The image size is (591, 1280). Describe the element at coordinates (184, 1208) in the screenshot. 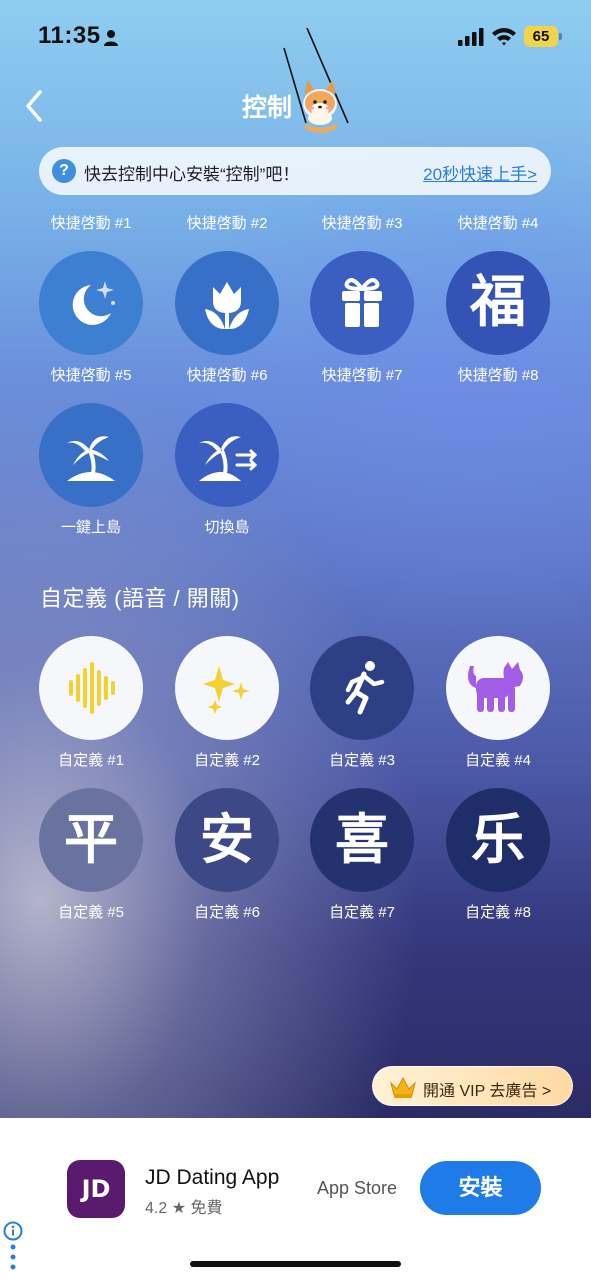

I see `ad-app-rating: 4.2 ★ 免費` at that location.